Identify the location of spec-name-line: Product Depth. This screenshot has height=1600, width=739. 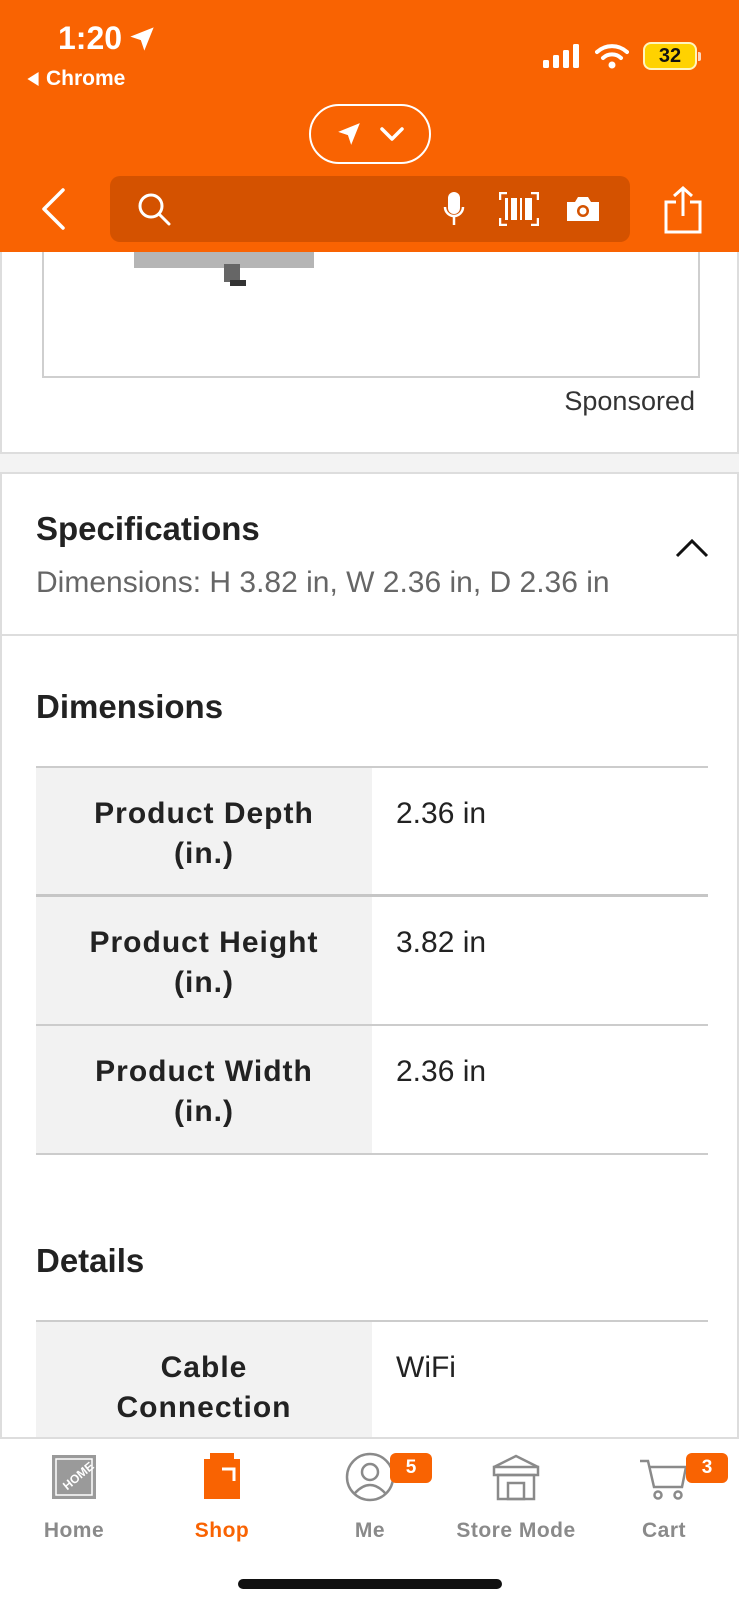
(204, 813).